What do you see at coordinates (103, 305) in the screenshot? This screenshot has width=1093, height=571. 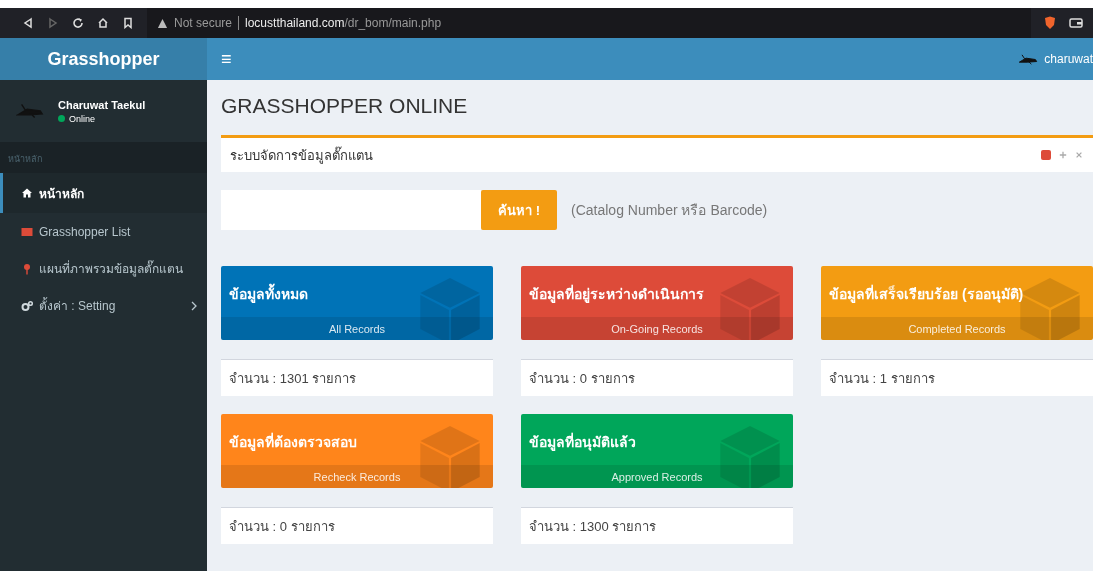 I see `sidebar-item: ตั้งค่า : Setting` at bounding box center [103, 305].